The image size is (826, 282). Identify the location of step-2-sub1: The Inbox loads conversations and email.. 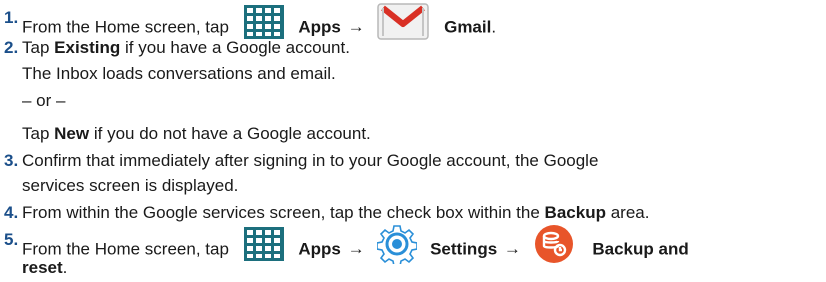
(179, 74).